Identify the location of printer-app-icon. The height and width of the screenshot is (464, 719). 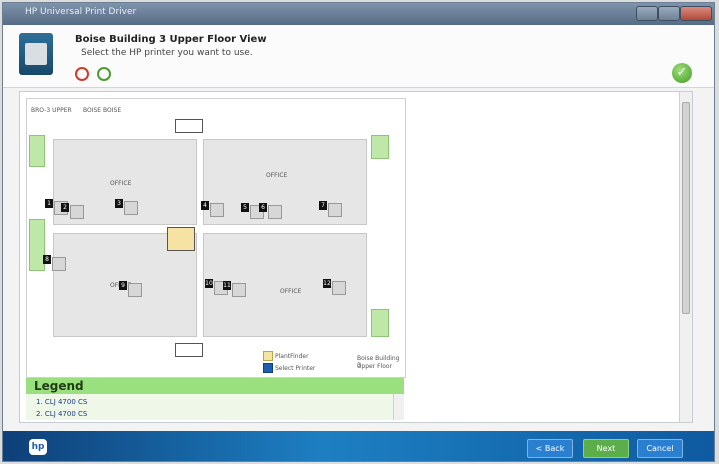
(36, 54).